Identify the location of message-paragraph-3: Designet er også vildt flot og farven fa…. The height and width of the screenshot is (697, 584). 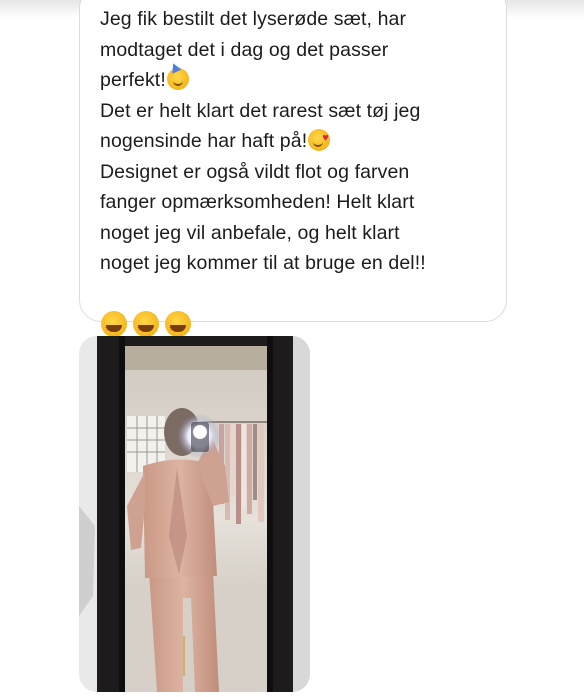
(300, 218).